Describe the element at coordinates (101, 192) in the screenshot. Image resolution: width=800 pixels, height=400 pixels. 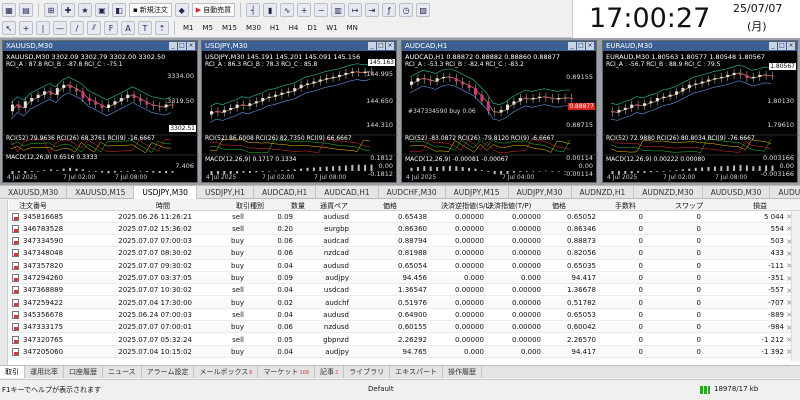
I see `chart-tab: XAUUSD,M15` at that location.